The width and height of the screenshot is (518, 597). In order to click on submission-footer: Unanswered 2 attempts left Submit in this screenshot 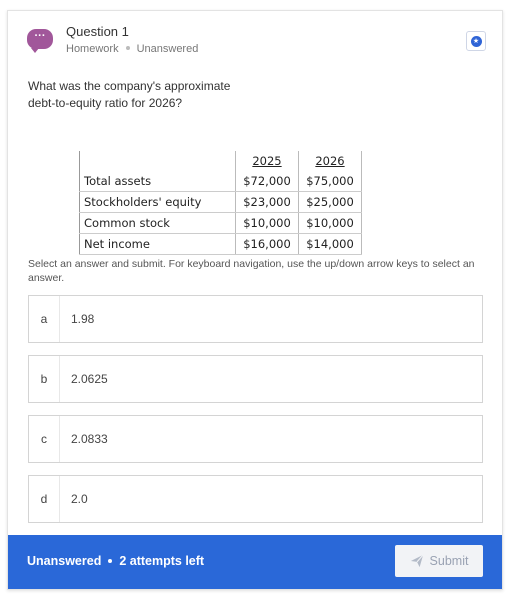, I will do `click(255, 562)`.